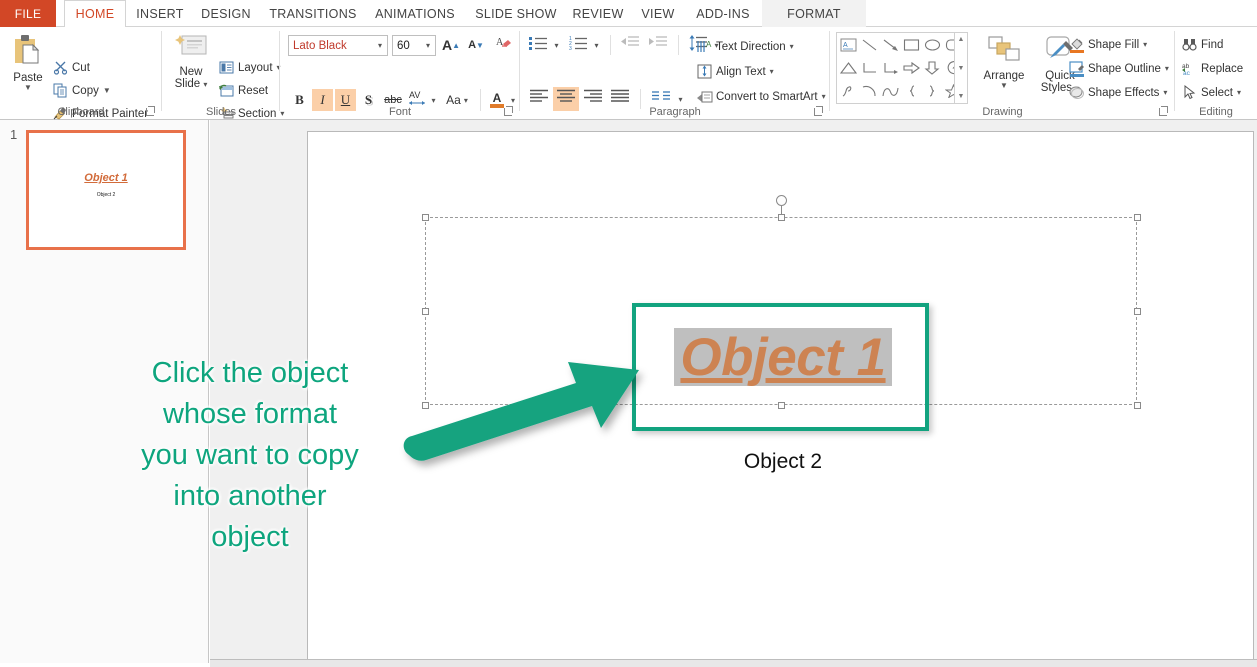 The image size is (1257, 667). What do you see at coordinates (28, 13) in the screenshot?
I see `tab-file: FILE` at bounding box center [28, 13].